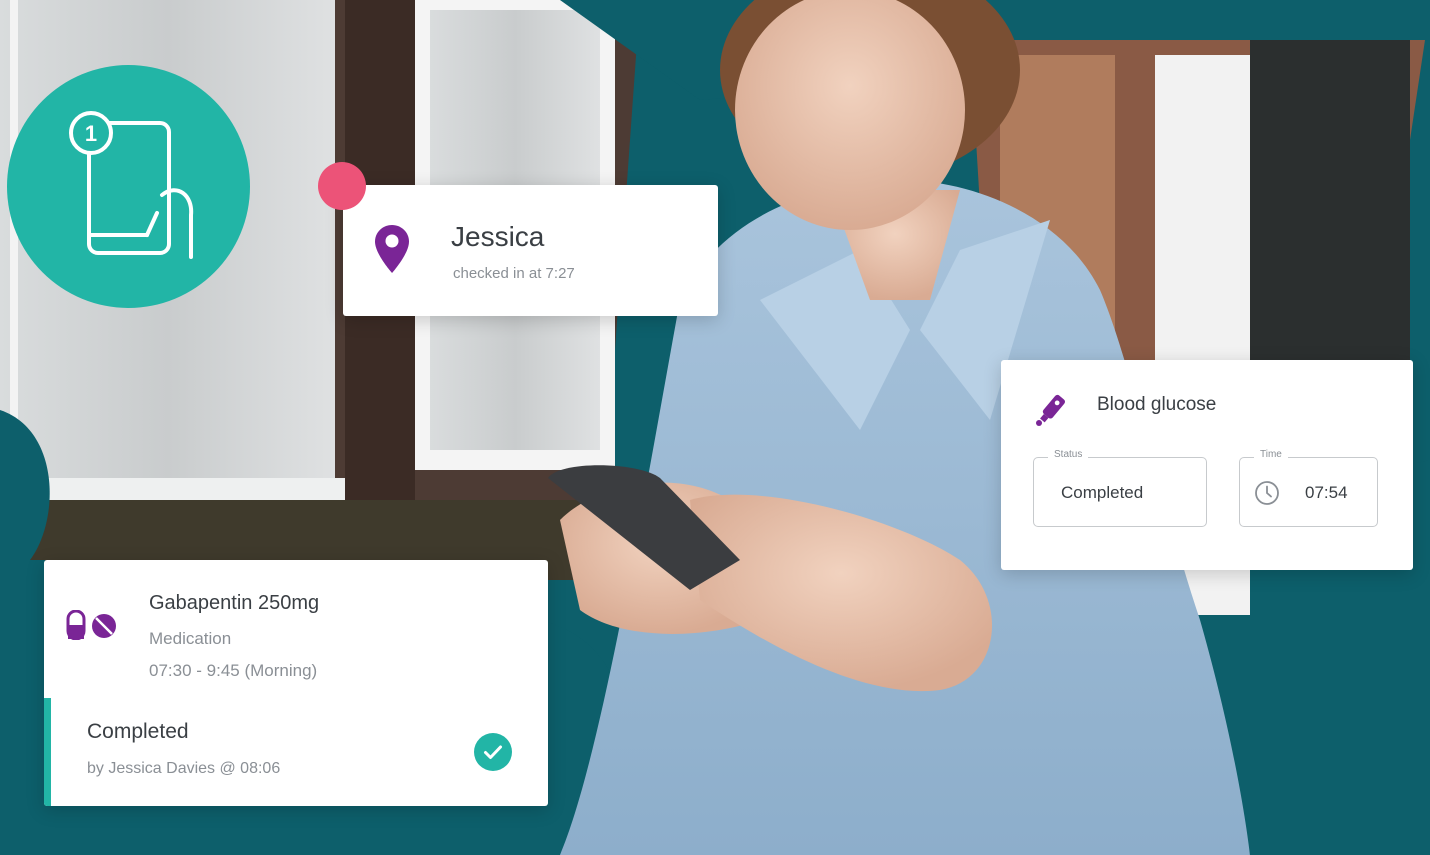  Describe the element at coordinates (342, 186) in the screenshot. I see `notification-dot` at that location.